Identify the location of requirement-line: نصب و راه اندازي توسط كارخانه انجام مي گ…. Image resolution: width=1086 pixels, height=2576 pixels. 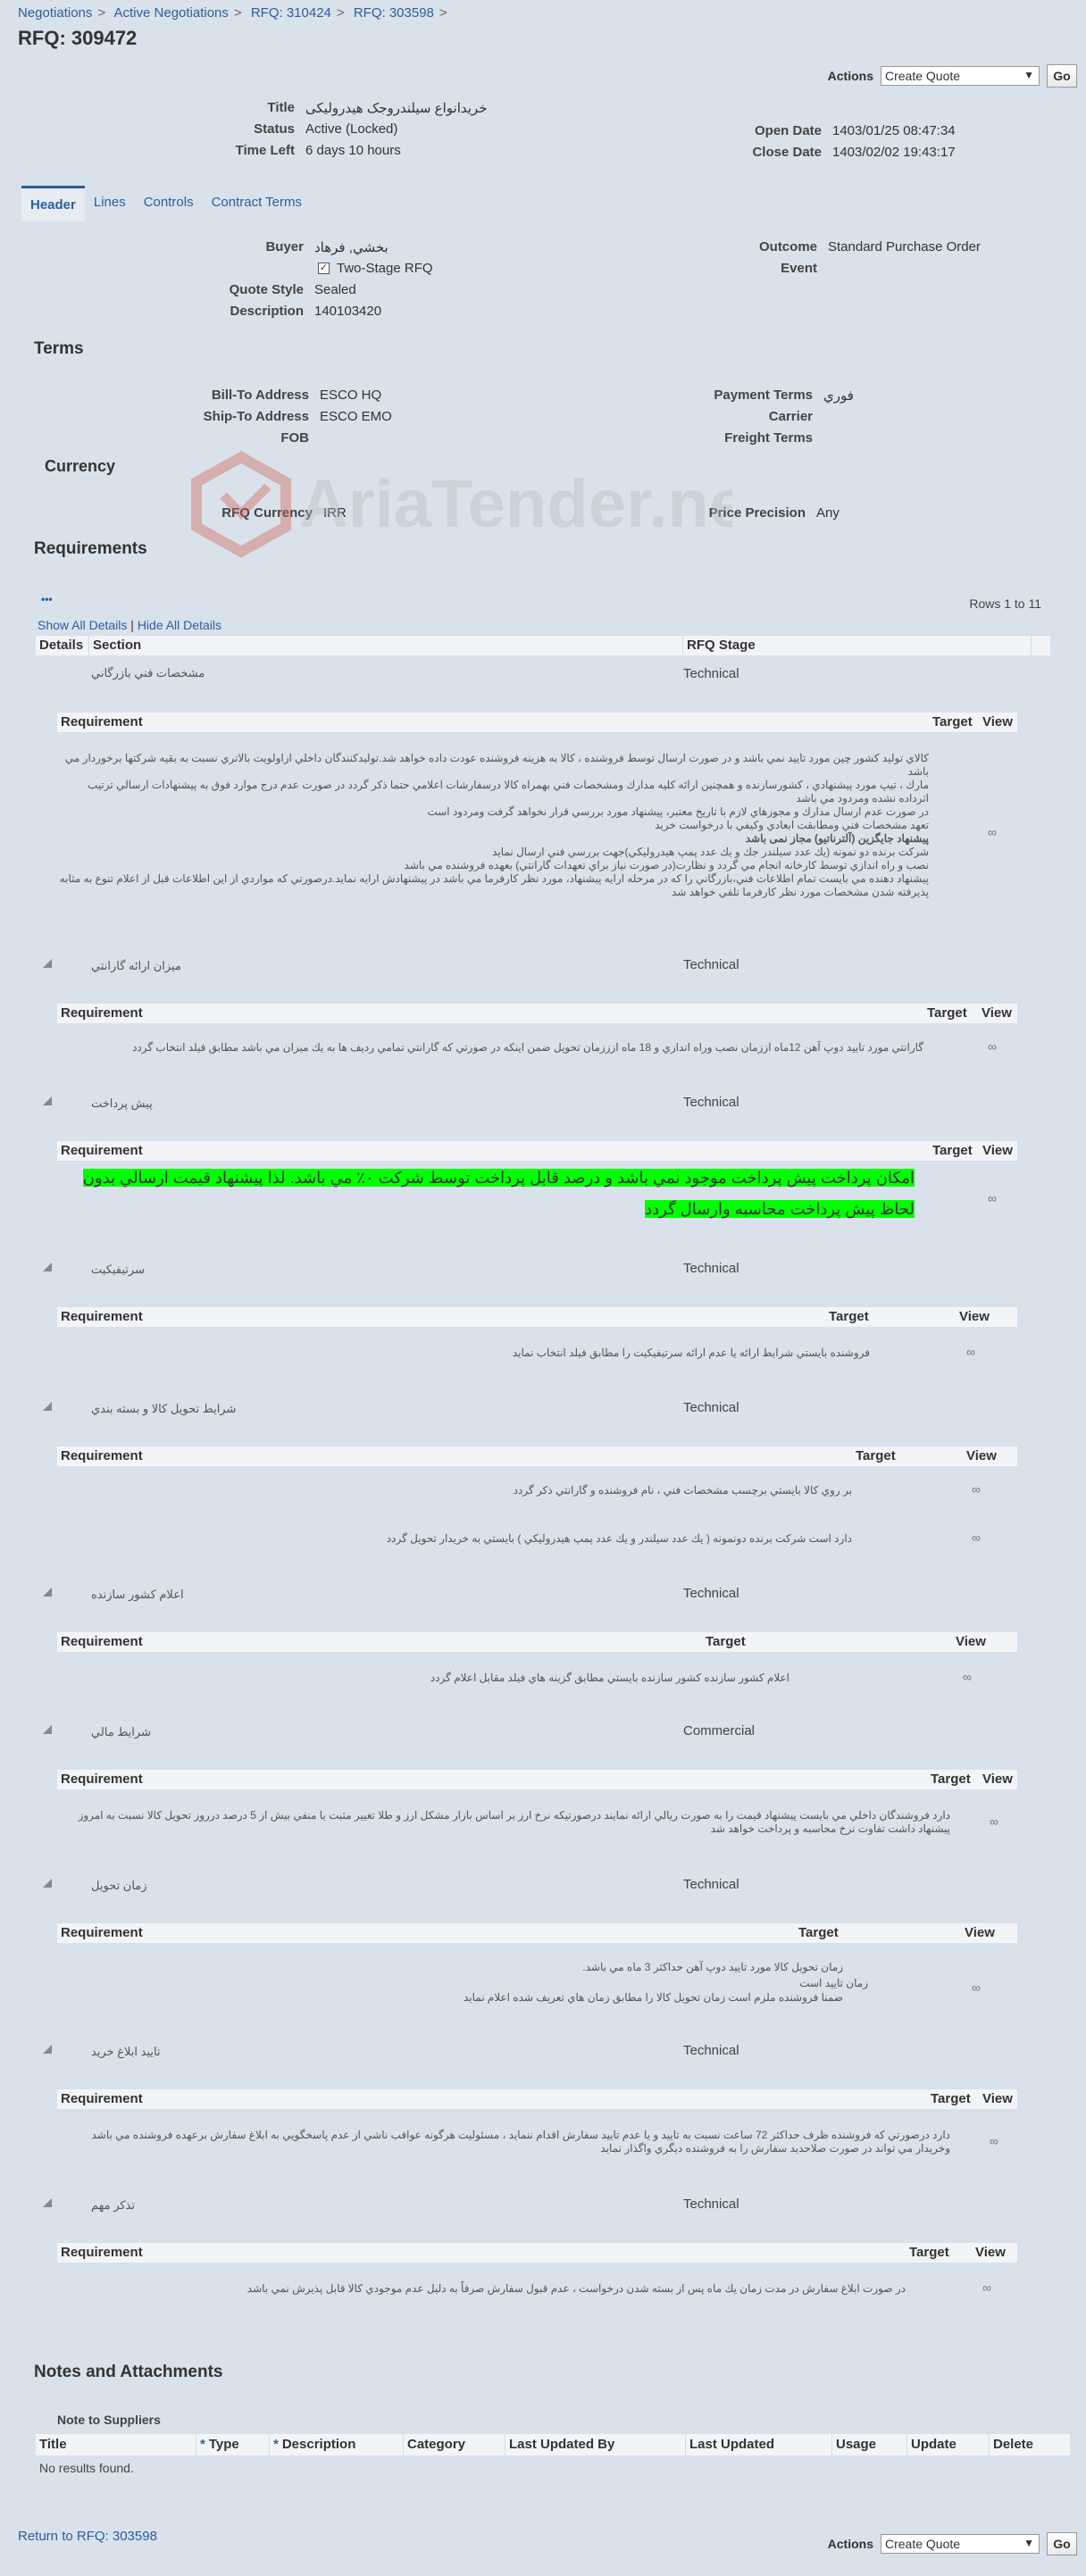
(666, 865).